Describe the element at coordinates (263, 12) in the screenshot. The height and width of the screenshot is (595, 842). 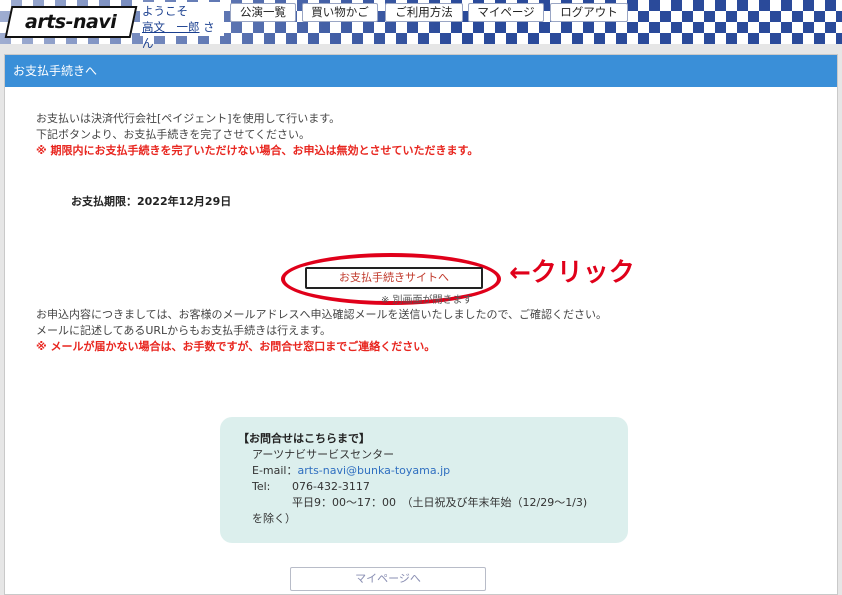
I see `nav-performance-list: 公演一覧` at that location.